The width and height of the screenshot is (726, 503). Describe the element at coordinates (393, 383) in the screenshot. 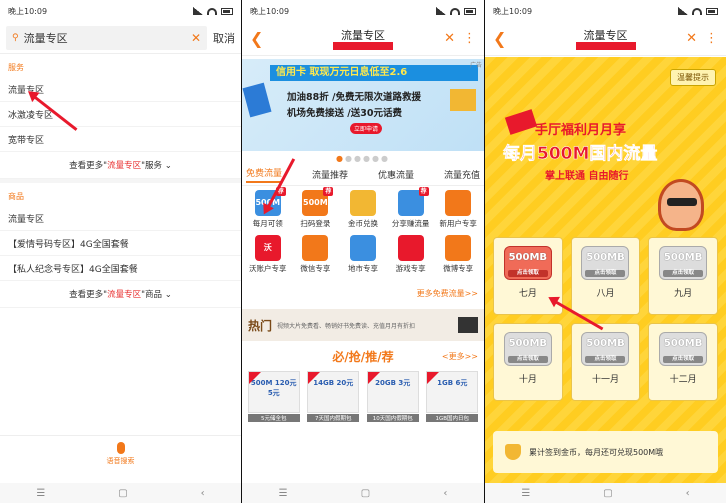

I see `product-main-text: 20GB 3元` at that location.